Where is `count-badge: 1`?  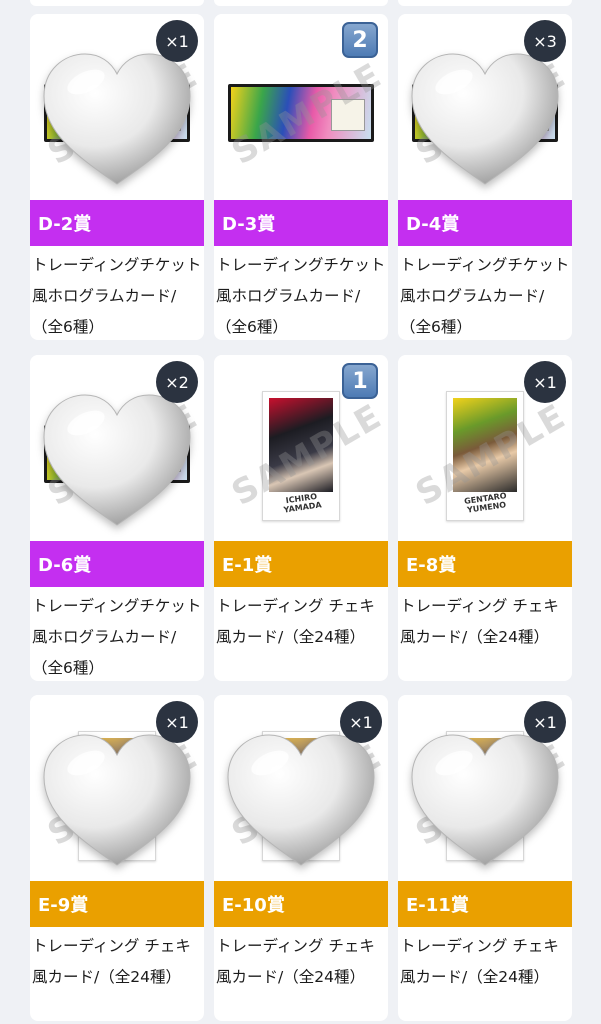
count-badge: 1 is located at coordinates (360, 381).